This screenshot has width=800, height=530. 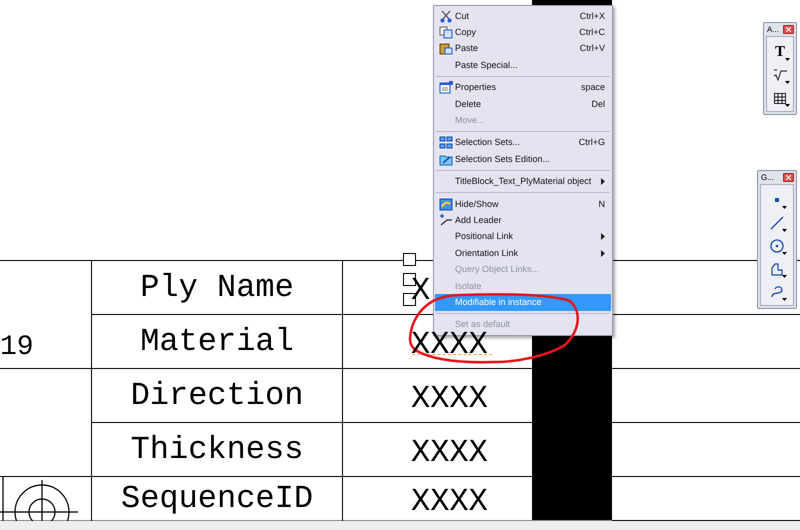 I want to click on profile-icon, so click(x=777, y=269).